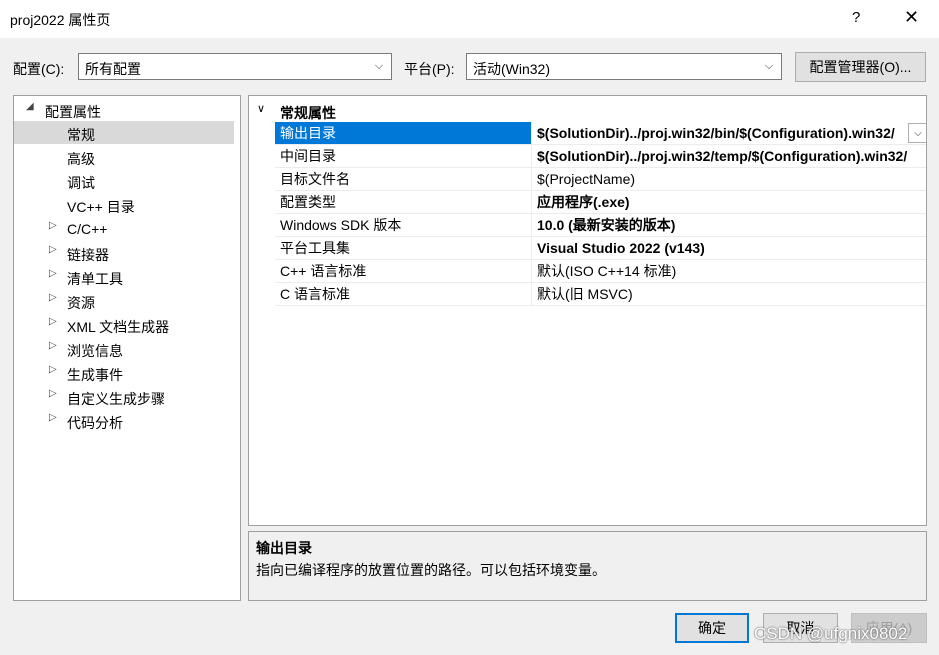  What do you see at coordinates (124, 276) in the screenshot?
I see `tree-item-manifest-tool: ▷ 清单工具` at bounding box center [124, 276].